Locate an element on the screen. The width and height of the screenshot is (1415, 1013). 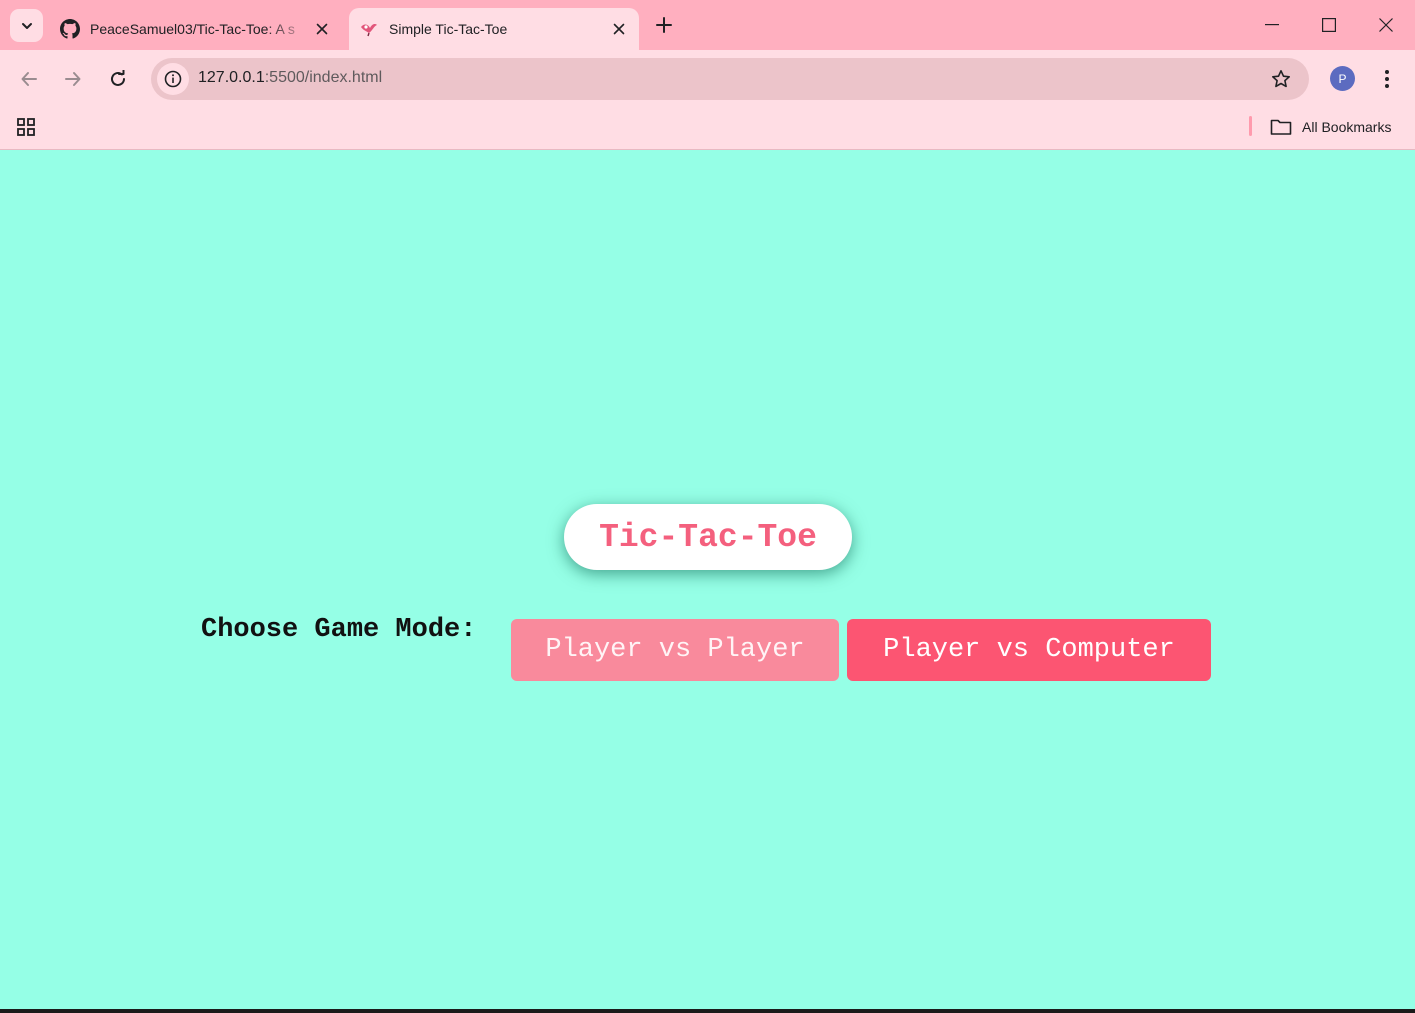
more-vertical-icon is located at coordinates (1387, 79).